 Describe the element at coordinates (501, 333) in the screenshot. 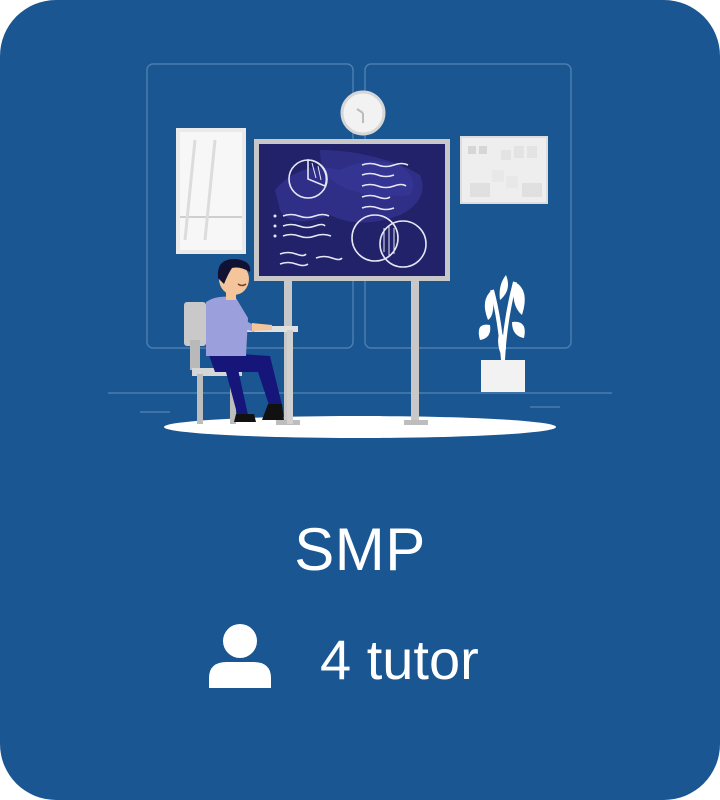

I see `plant` at that location.